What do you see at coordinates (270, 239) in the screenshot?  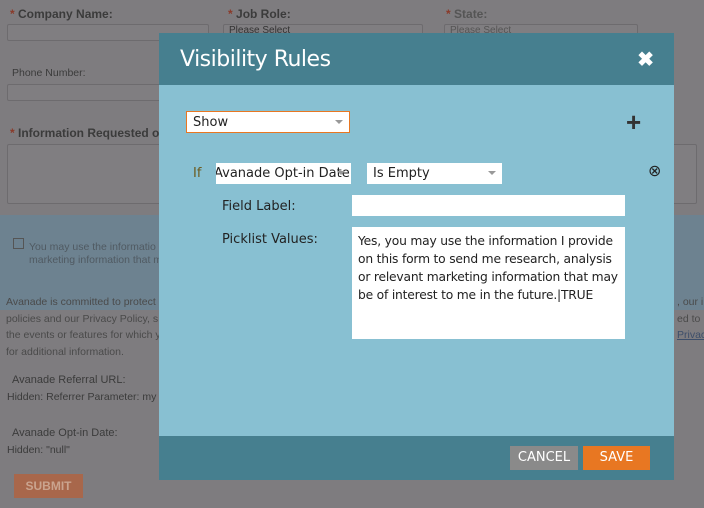 I see `picklist-values-label: Picklist Values:` at bounding box center [270, 239].